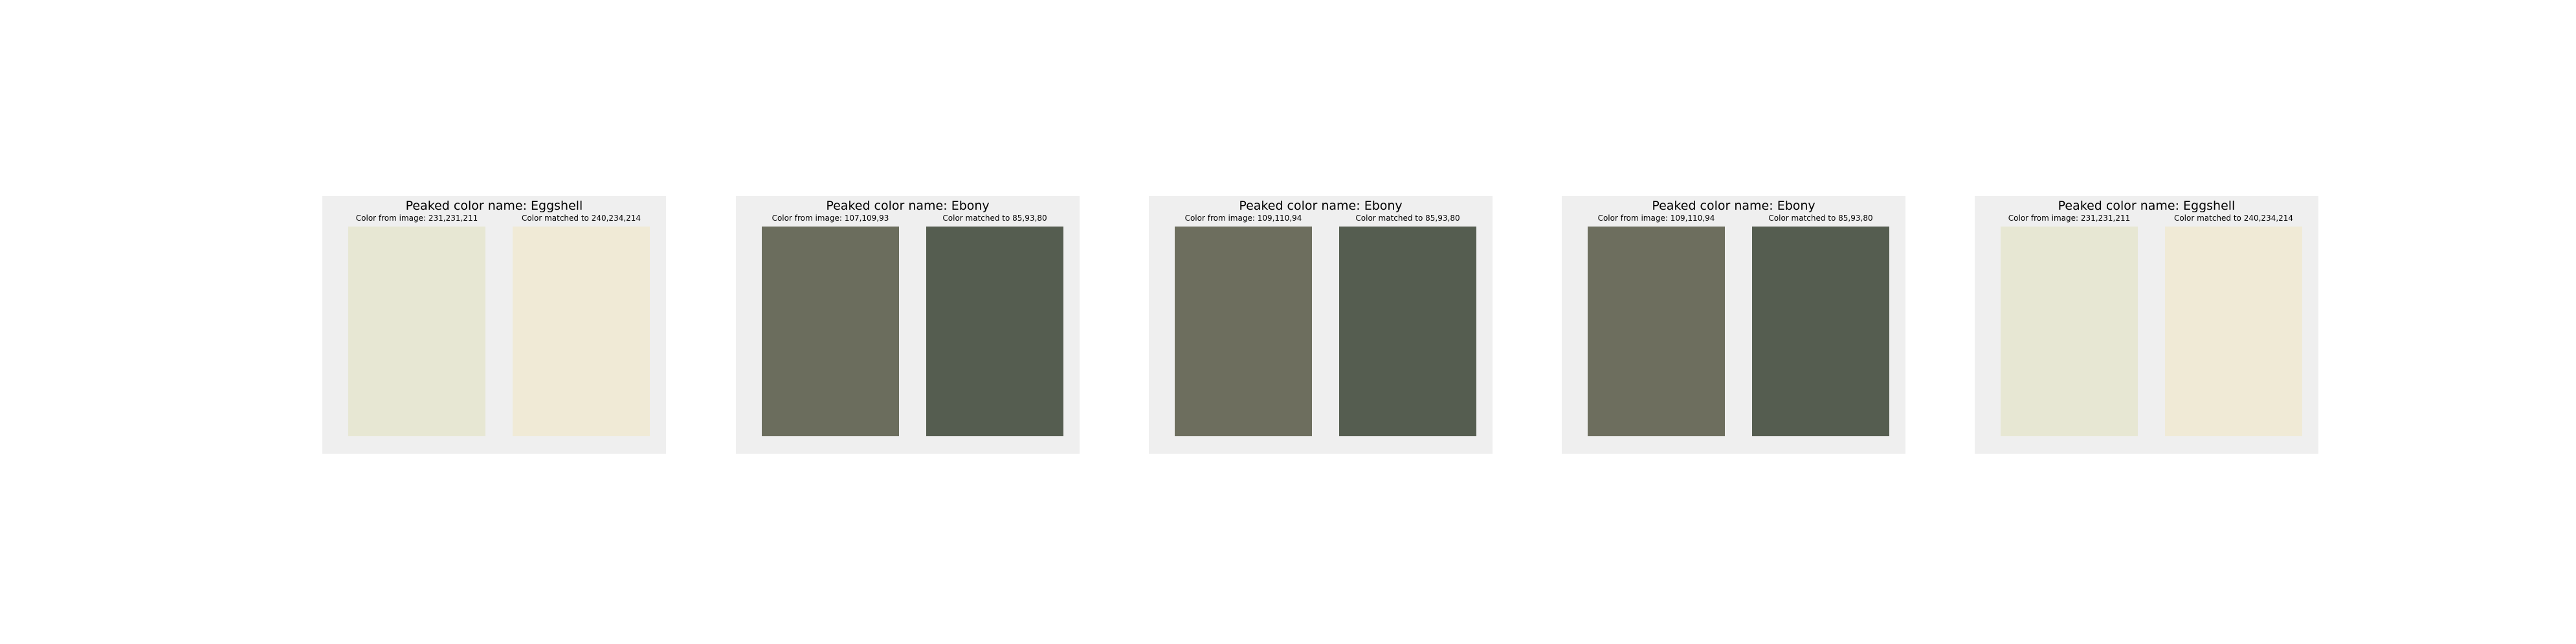 The height and width of the screenshot is (644, 2576). What do you see at coordinates (830, 218) in the screenshot?
I see `image-color-label: Color from image: 107,109,93` at bounding box center [830, 218].